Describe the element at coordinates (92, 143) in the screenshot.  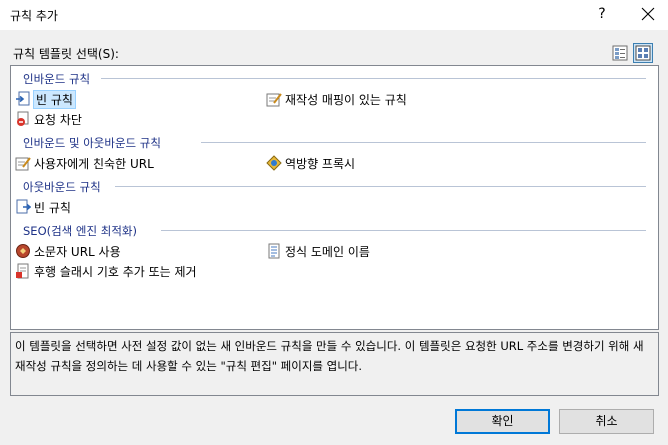
I see `group-header-inbound-outbound: 인바운드 및 아웃바운드 규칙` at that location.